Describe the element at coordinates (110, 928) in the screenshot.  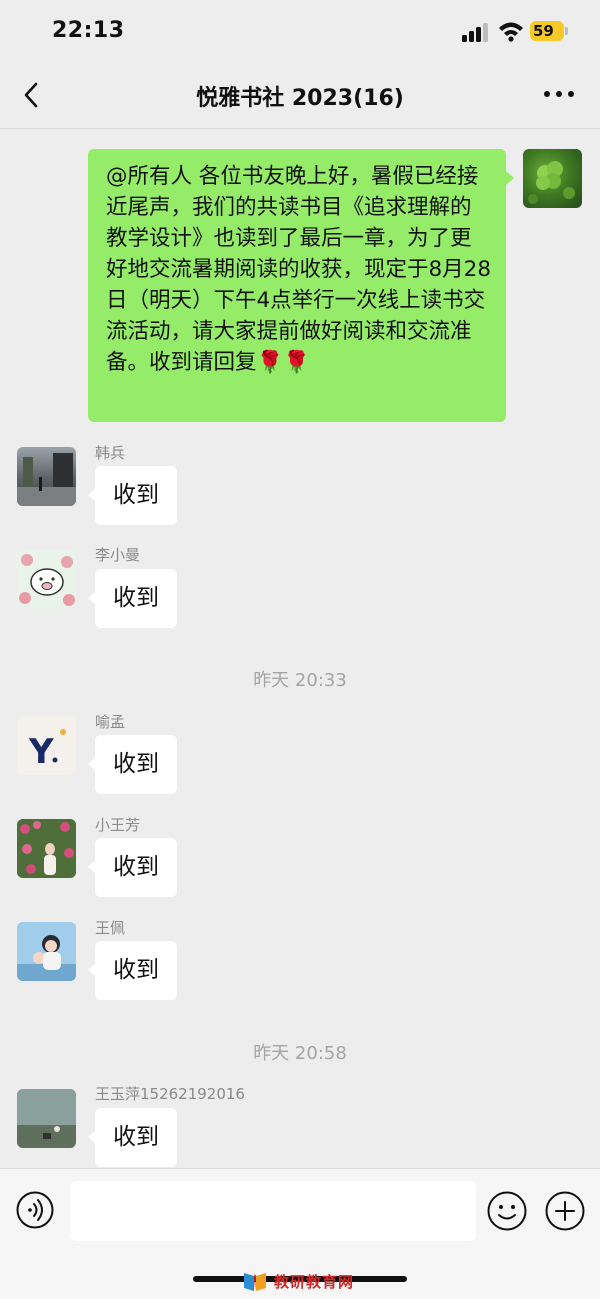
I see `sender-name: 王佩` at that location.